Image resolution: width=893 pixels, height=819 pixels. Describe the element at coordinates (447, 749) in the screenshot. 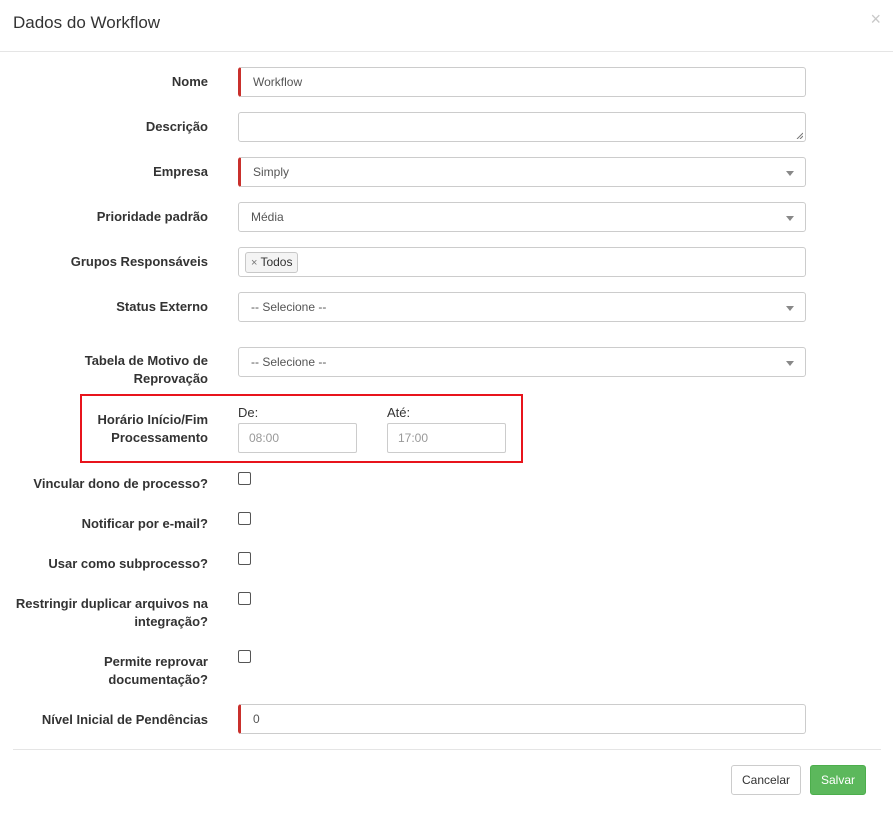

I see `footer-divider` at that location.